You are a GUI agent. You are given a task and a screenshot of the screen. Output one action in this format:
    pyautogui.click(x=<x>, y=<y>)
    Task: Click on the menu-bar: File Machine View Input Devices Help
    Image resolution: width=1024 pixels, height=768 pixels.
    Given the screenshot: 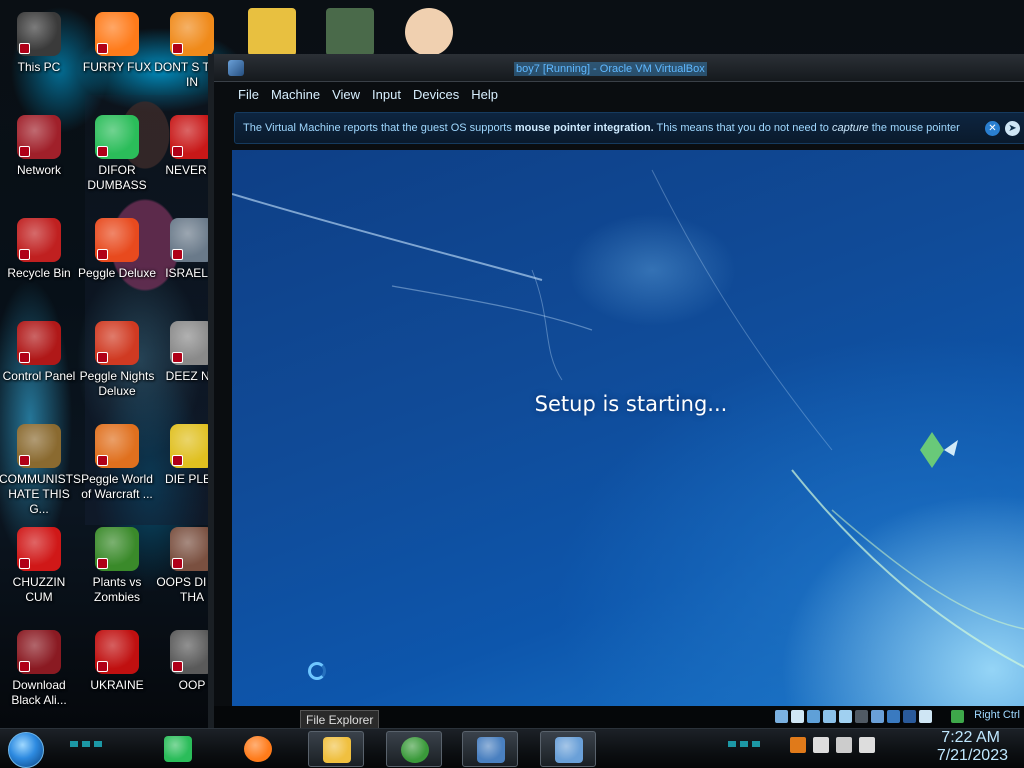 What is the action you would take?
    pyautogui.click(x=368, y=95)
    